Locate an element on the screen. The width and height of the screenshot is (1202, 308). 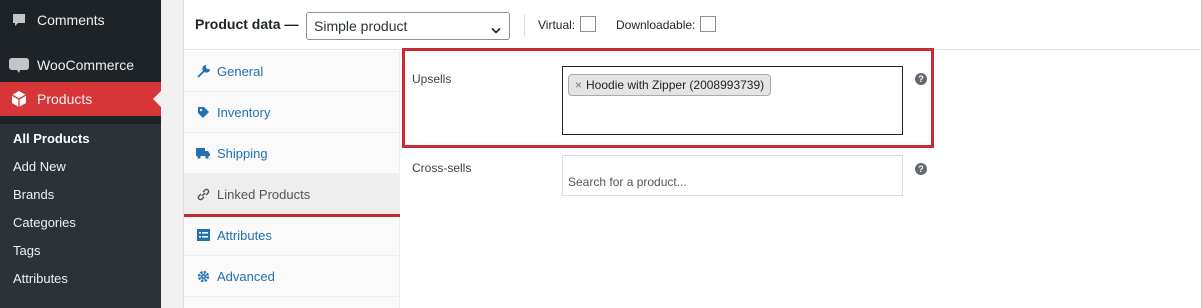
downloadable-checkbox is located at coordinates (708, 24).